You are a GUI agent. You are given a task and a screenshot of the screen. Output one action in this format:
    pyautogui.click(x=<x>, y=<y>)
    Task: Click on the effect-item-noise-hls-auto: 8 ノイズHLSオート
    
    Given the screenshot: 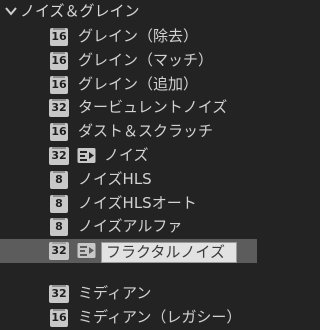 What is the action you would take?
    pyautogui.click(x=128, y=204)
    